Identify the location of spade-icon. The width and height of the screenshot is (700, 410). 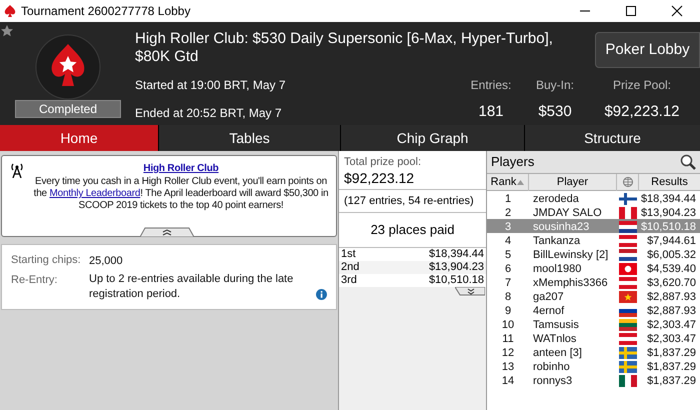
(10, 11).